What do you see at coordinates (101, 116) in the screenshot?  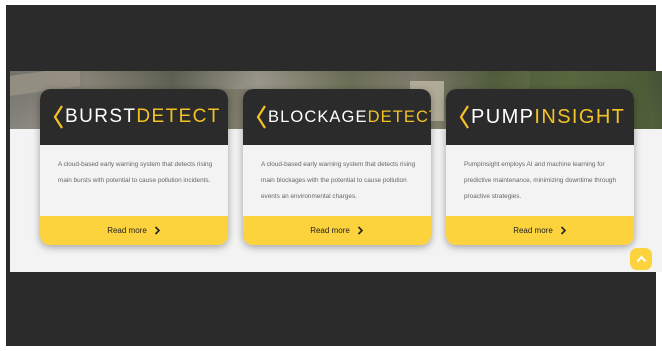 I see `logo-text-white: BURST` at bounding box center [101, 116].